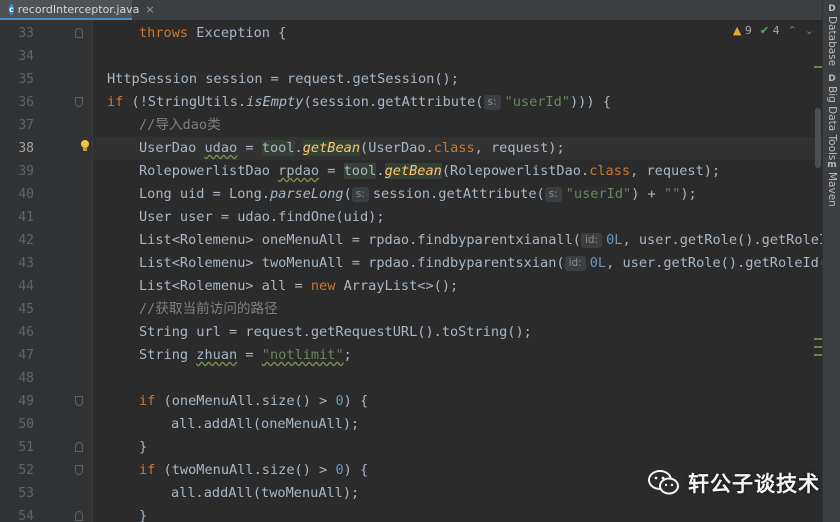 This screenshot has height=522, width=840. What do you see at coordinates (46, 102) in the screenshot?
I see `gutter-line: 36` at bounding box center [46, 102].